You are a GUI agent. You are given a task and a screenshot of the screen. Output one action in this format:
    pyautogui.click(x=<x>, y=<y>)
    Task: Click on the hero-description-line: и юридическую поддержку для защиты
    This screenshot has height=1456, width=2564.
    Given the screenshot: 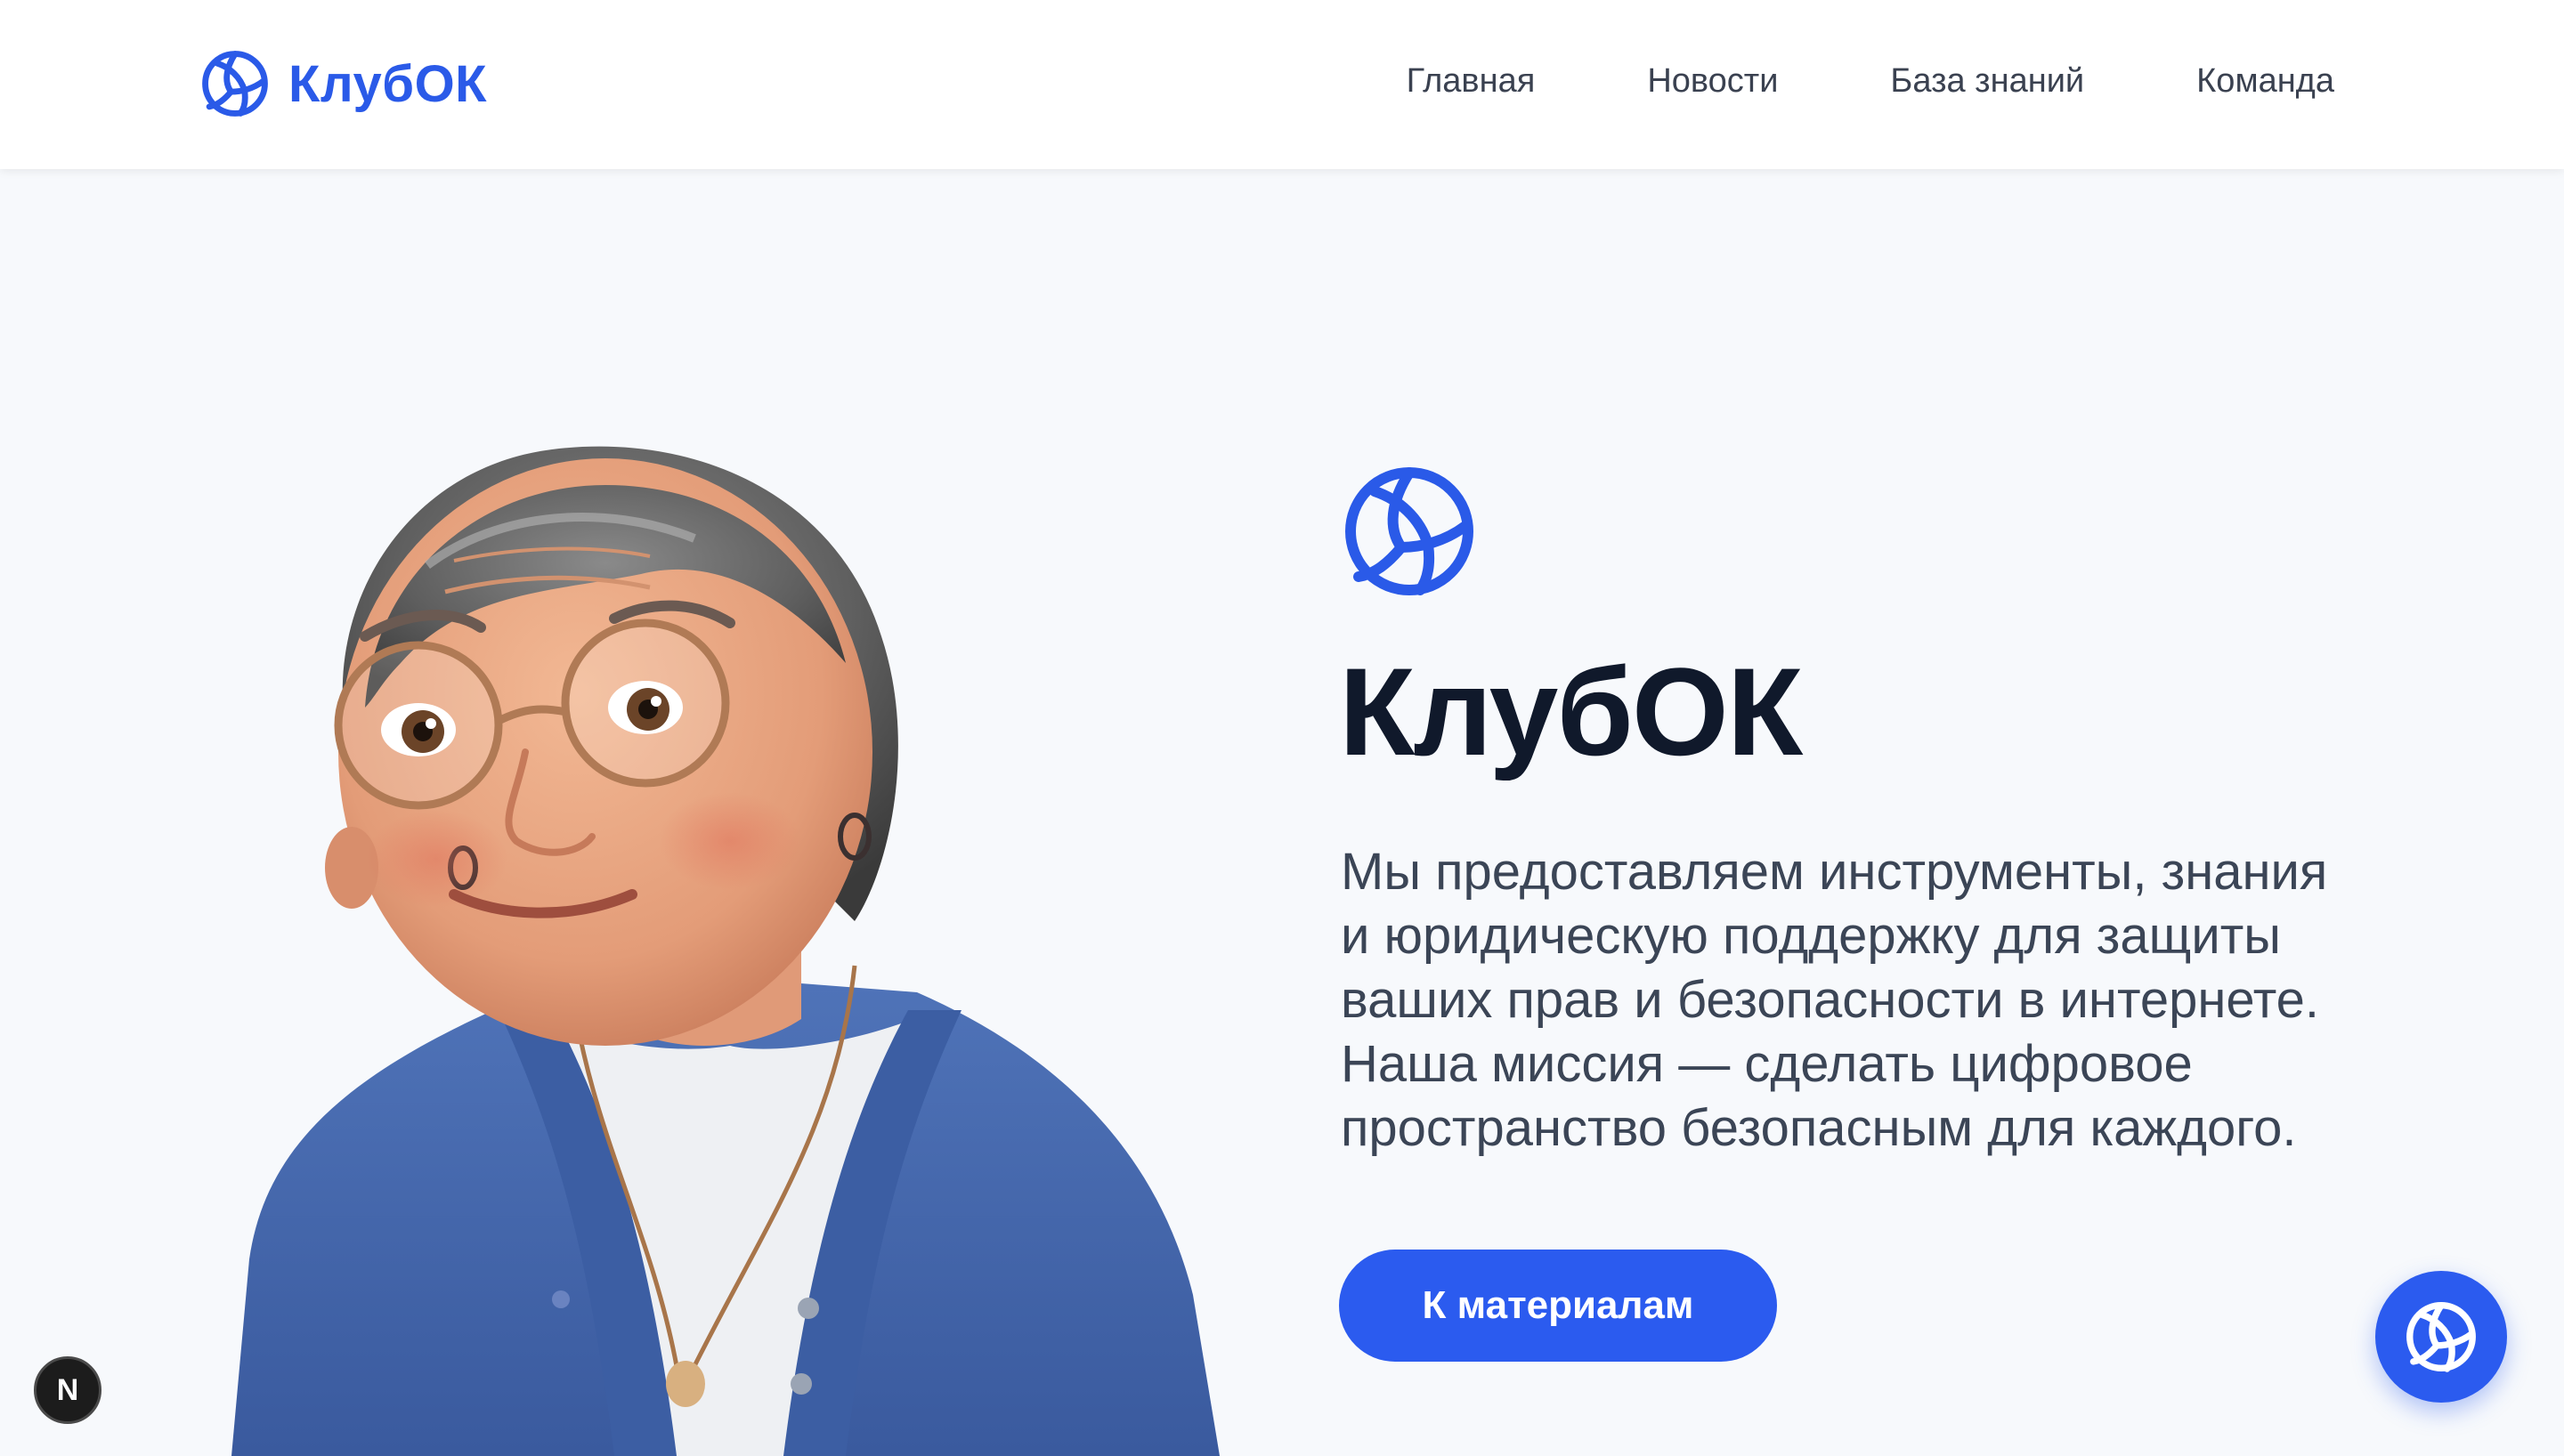 What is the action you would take?
    pyautogui.click(x=1811, y=936)
    